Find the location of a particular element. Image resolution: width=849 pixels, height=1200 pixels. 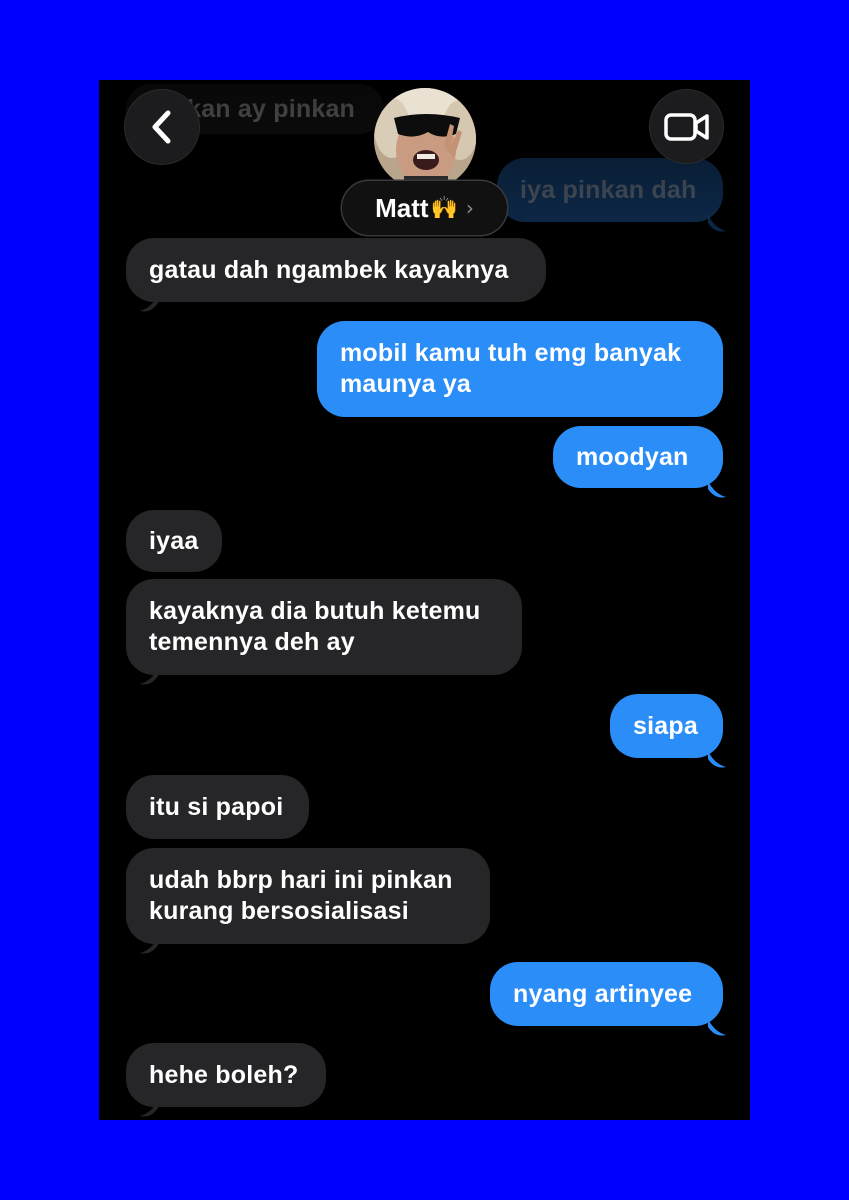

contact-avatar is located at coordinates (425, 139).